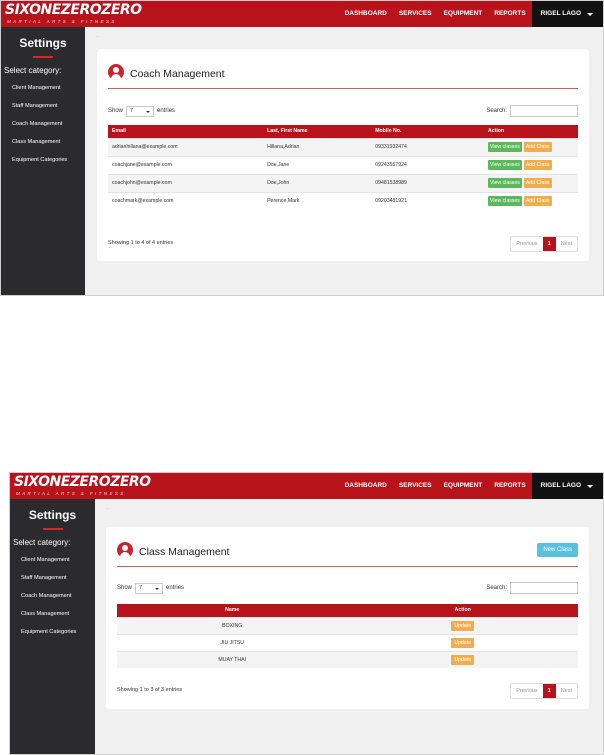  Describe the element at coordinates (42, 542) in the screenshot. I see `sidebar-subtitle: Select category:` at that location.